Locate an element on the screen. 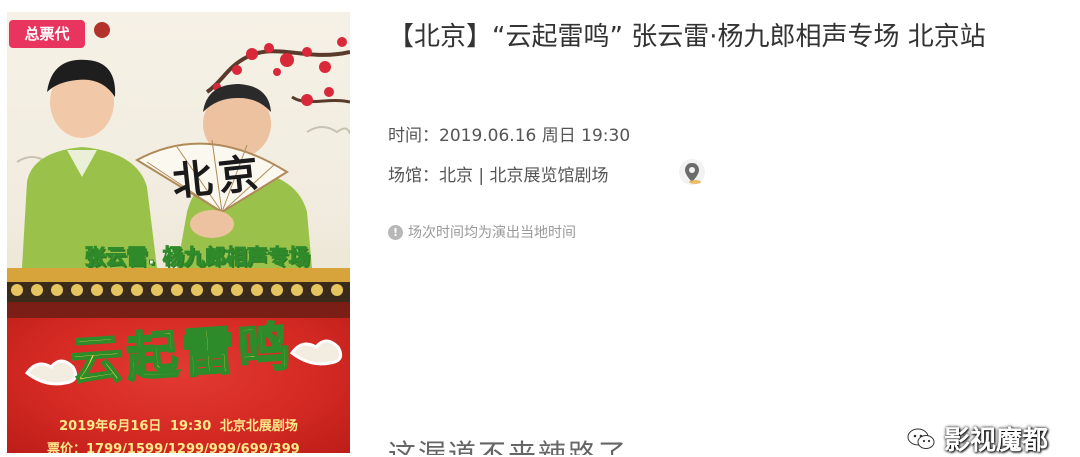 The width and height of the screenshot is (1080, 457). event-venue-row: 场馆：北京 | 北京展览馆剧场 is located at coordinates (498, 173).